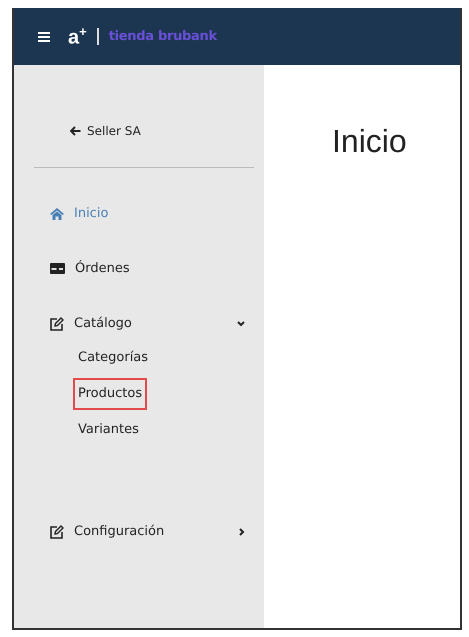 The height and width of the screenshot is (637, 469). Describe the element at coordinates (147, 531) in the screenshot. I see `nav-item: Configuración` at that location.